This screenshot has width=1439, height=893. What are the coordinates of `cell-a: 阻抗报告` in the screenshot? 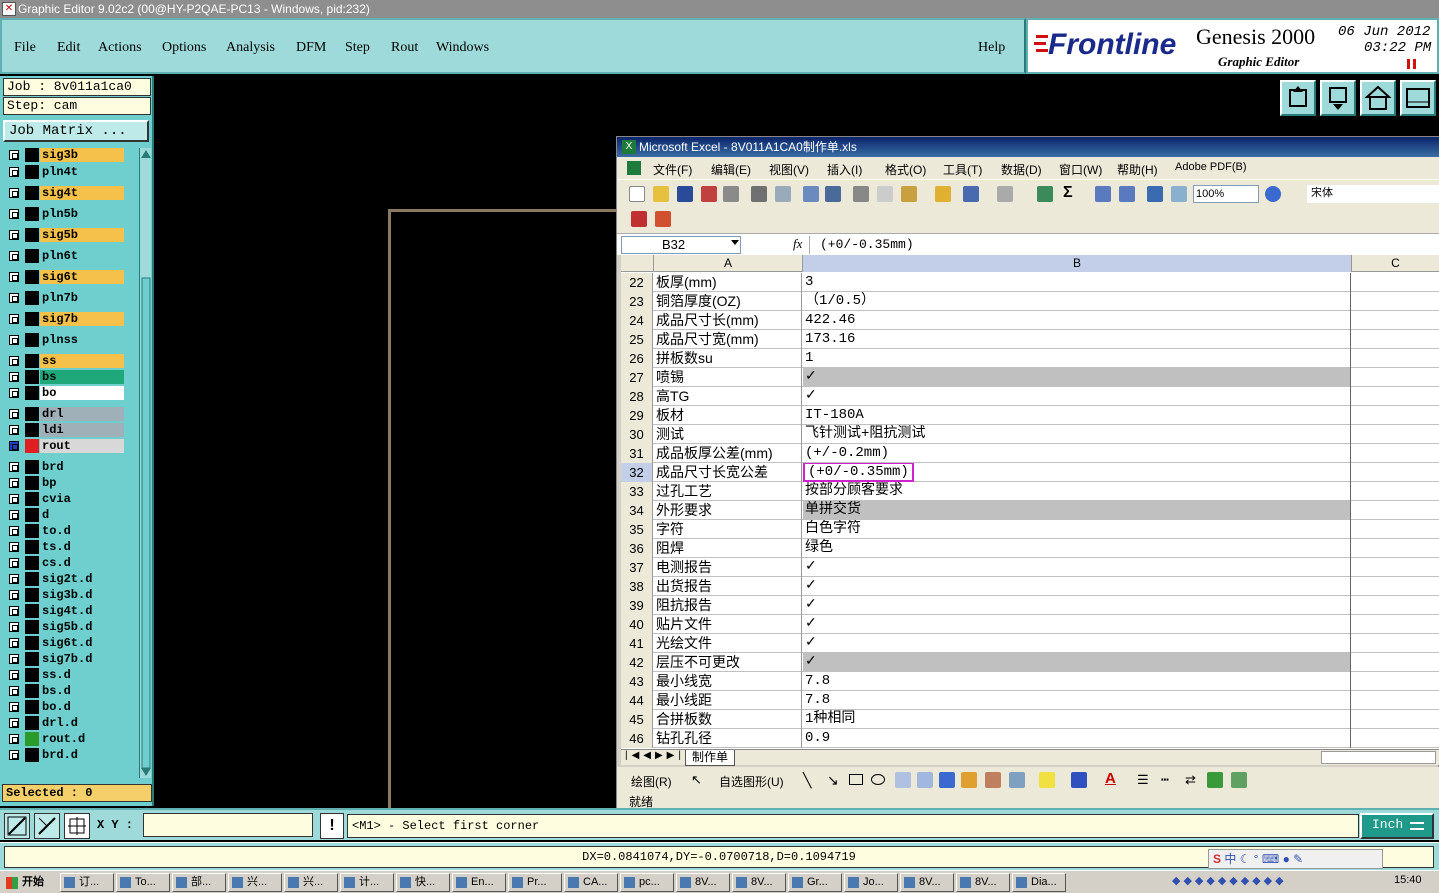 It's located at (728, 605).